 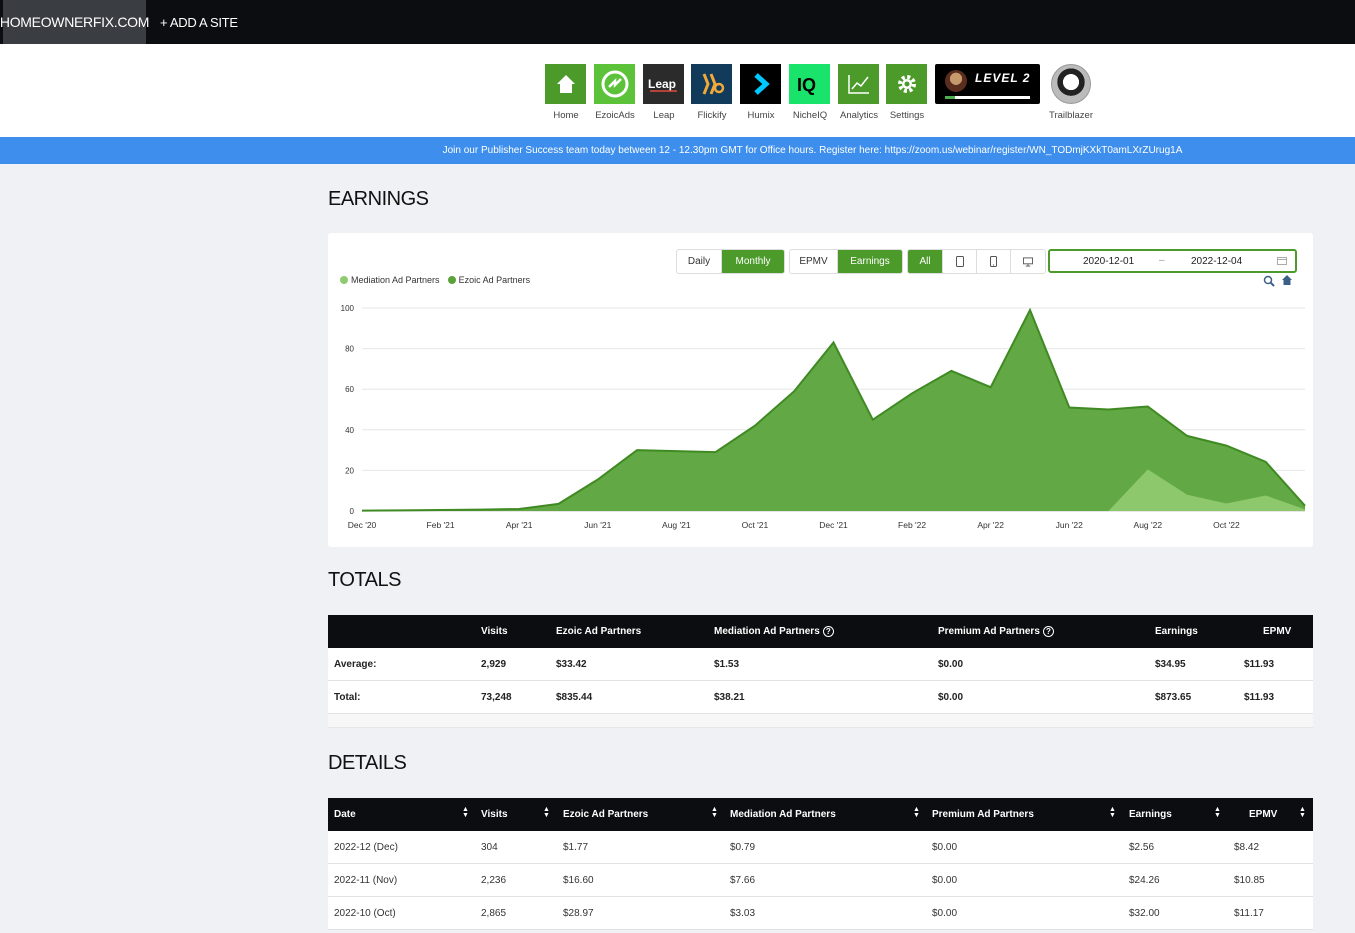 I want to click on device-toggle: All, so click(x=976, y=261).